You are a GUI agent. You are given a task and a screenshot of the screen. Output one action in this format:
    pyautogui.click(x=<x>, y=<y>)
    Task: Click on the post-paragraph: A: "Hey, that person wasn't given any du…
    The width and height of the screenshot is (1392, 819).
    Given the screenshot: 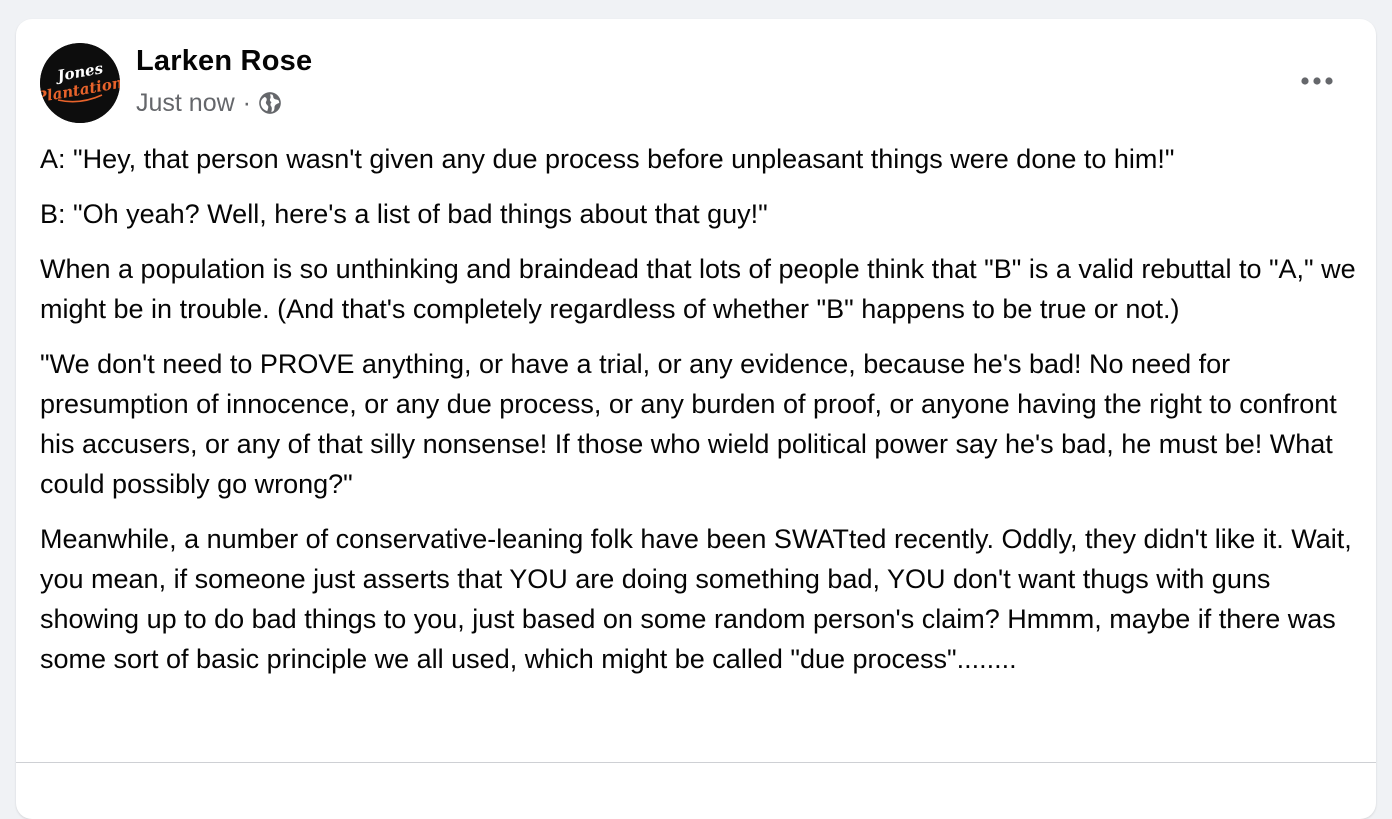 What is the action you would take?
    pyautogui.click(x=607, y=159)
    